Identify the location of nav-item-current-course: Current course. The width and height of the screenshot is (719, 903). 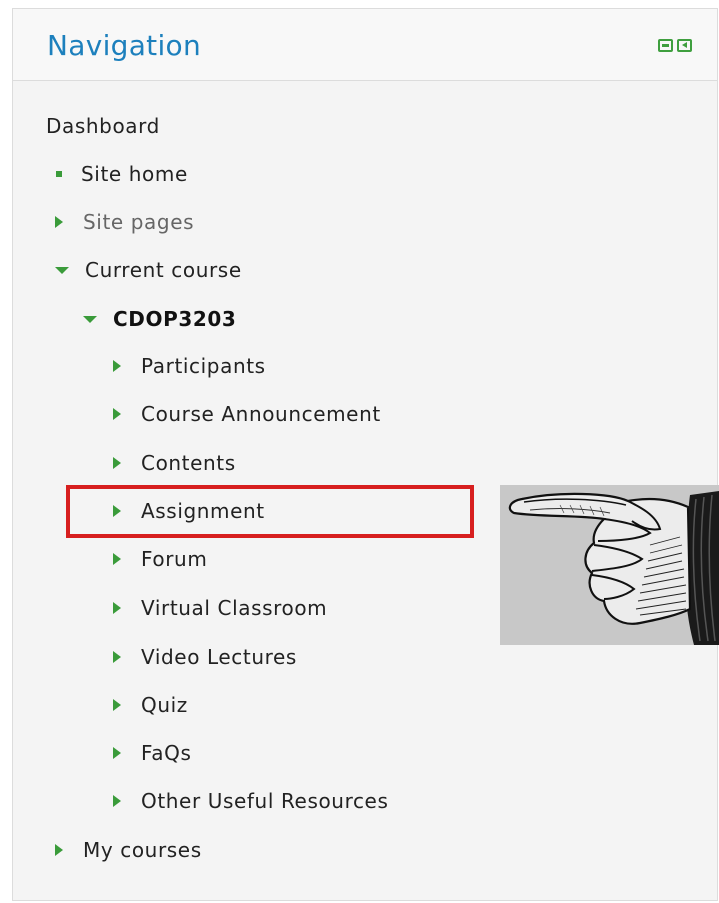
(148, 270).